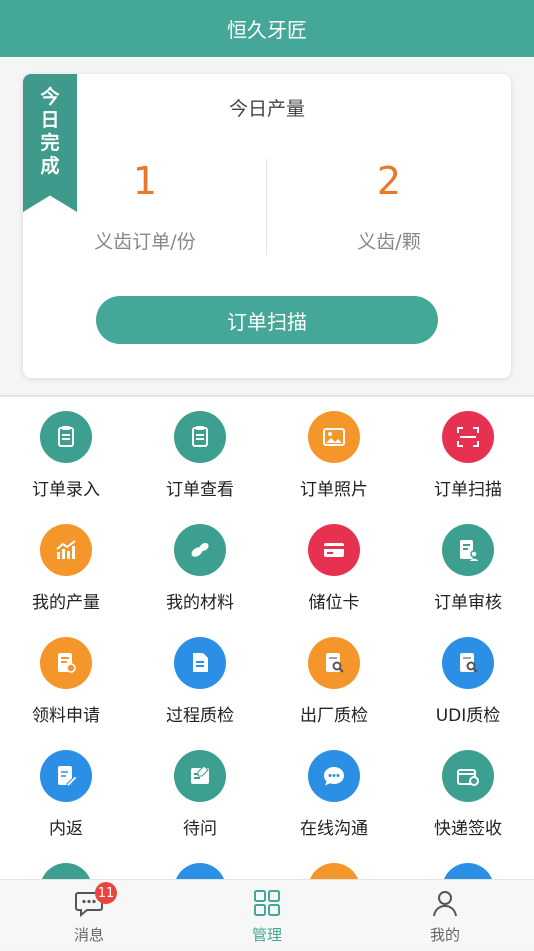 The image size is (534, 951). Describe the element at coordinates (334, 776) in the screenshot. I see `chat-icon` at that location.